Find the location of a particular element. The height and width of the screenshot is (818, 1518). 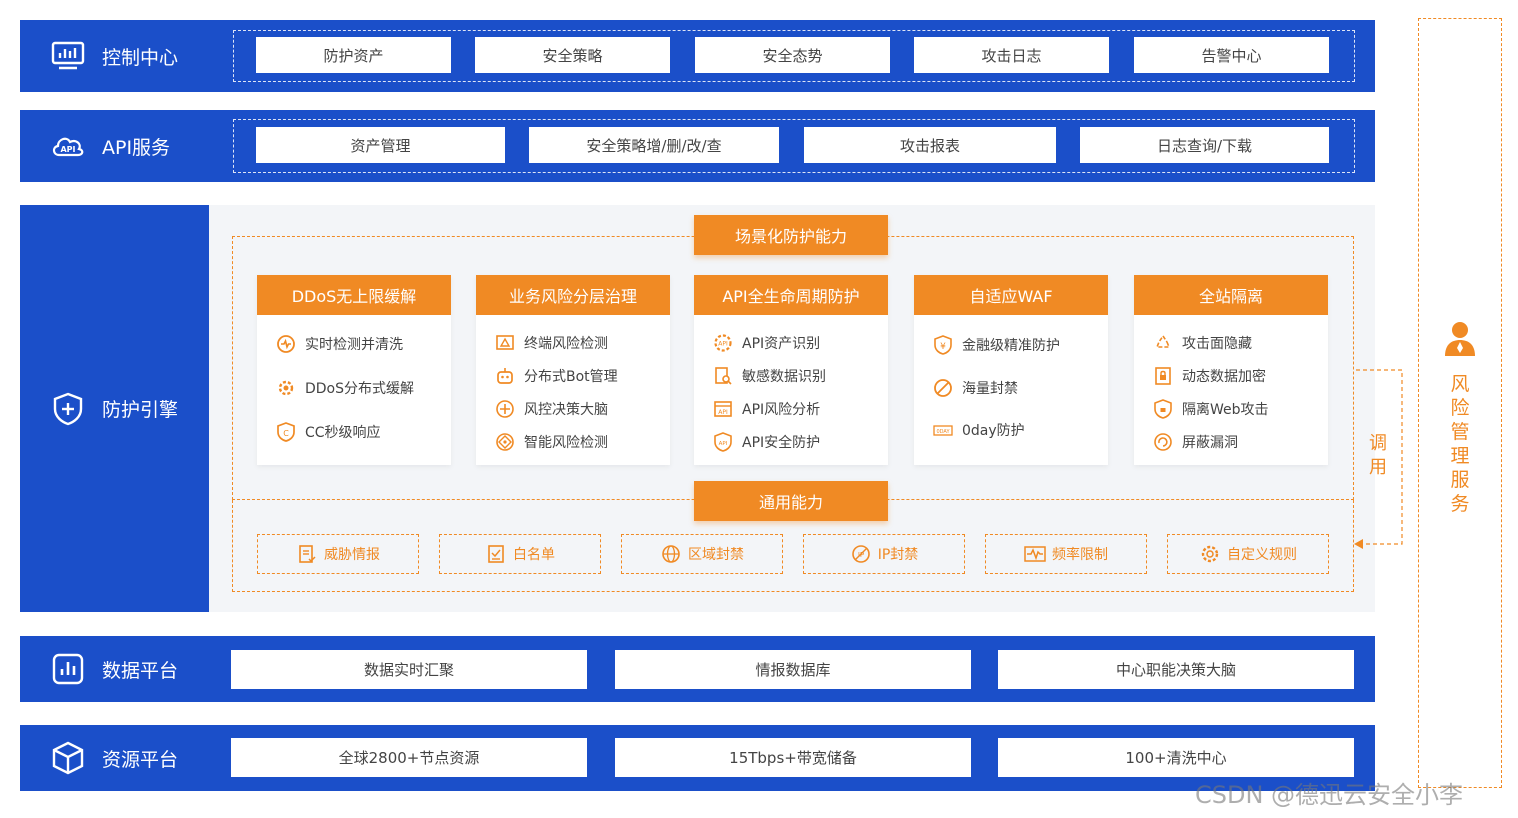

control-item-protected-assets: 防护资产 is located at coordinates (353, 55).